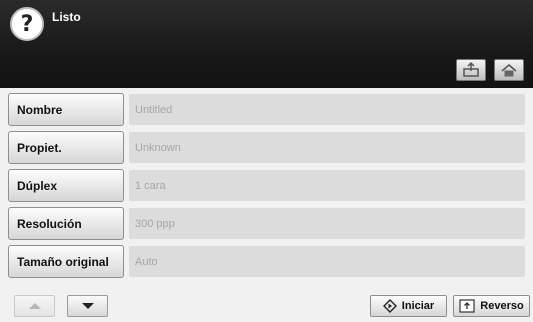  Describe the element at coordinates (66, 109) in the screenshot. I see `nombre-button: Nombre` at that location.